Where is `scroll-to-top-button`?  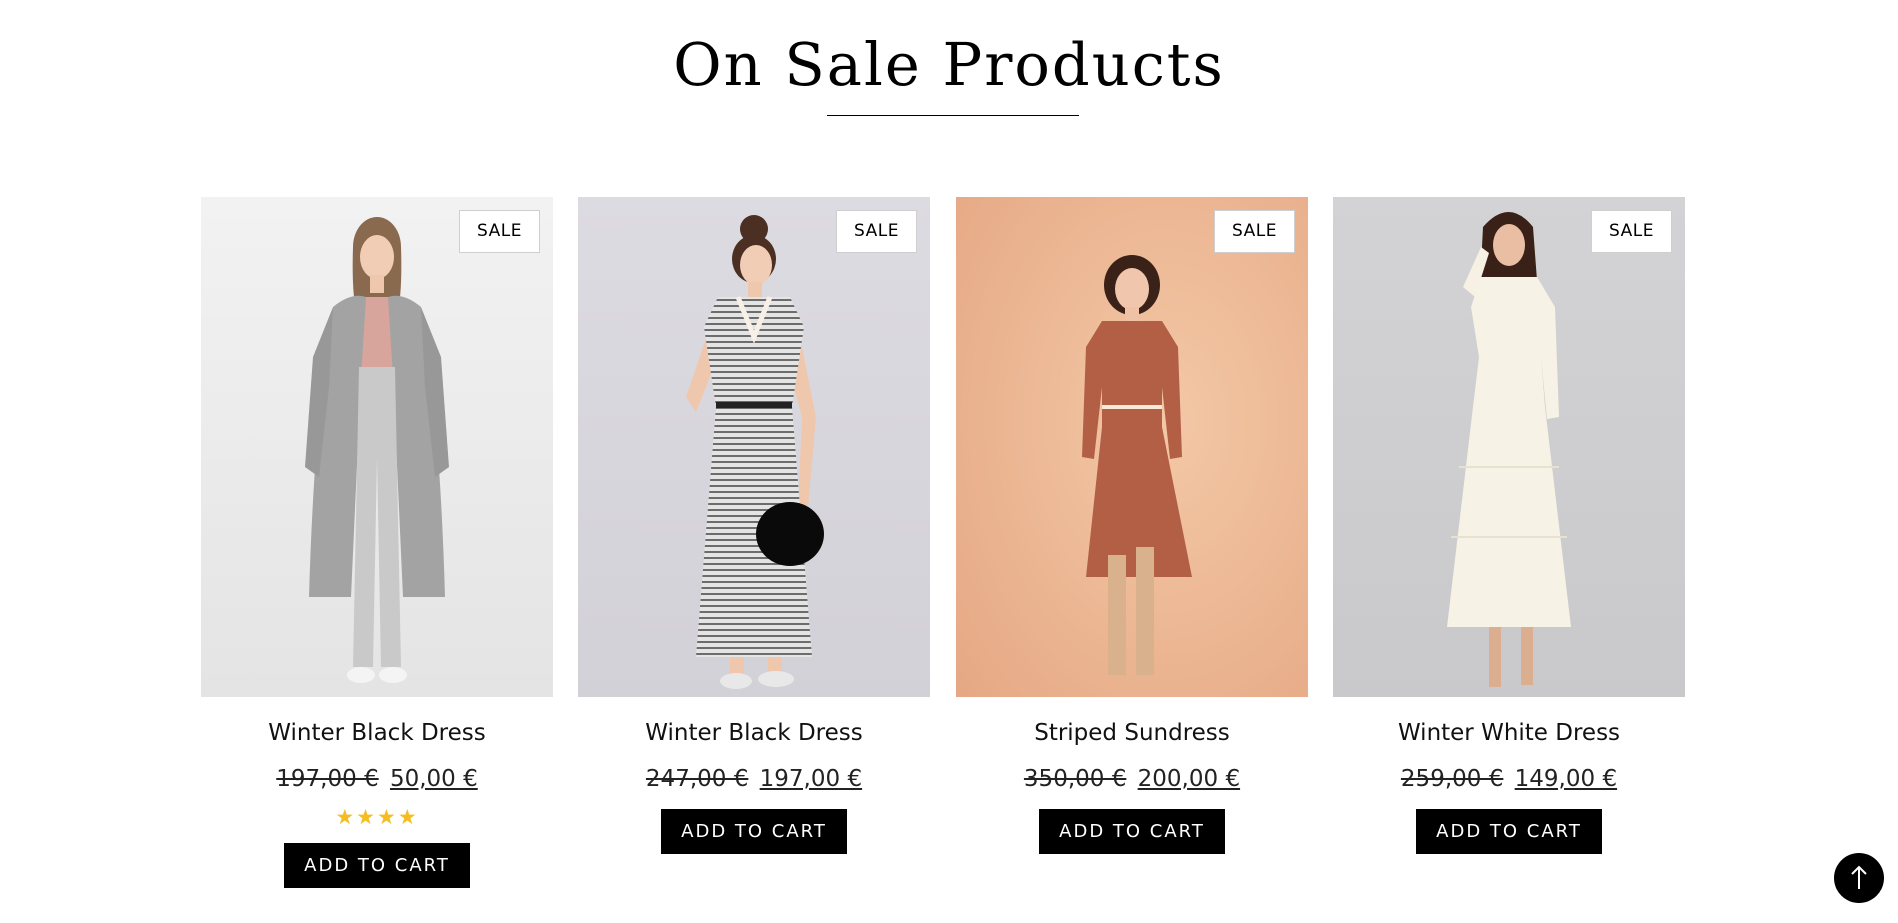 scroll-to-top-button is located at coordinates (1859, 878).